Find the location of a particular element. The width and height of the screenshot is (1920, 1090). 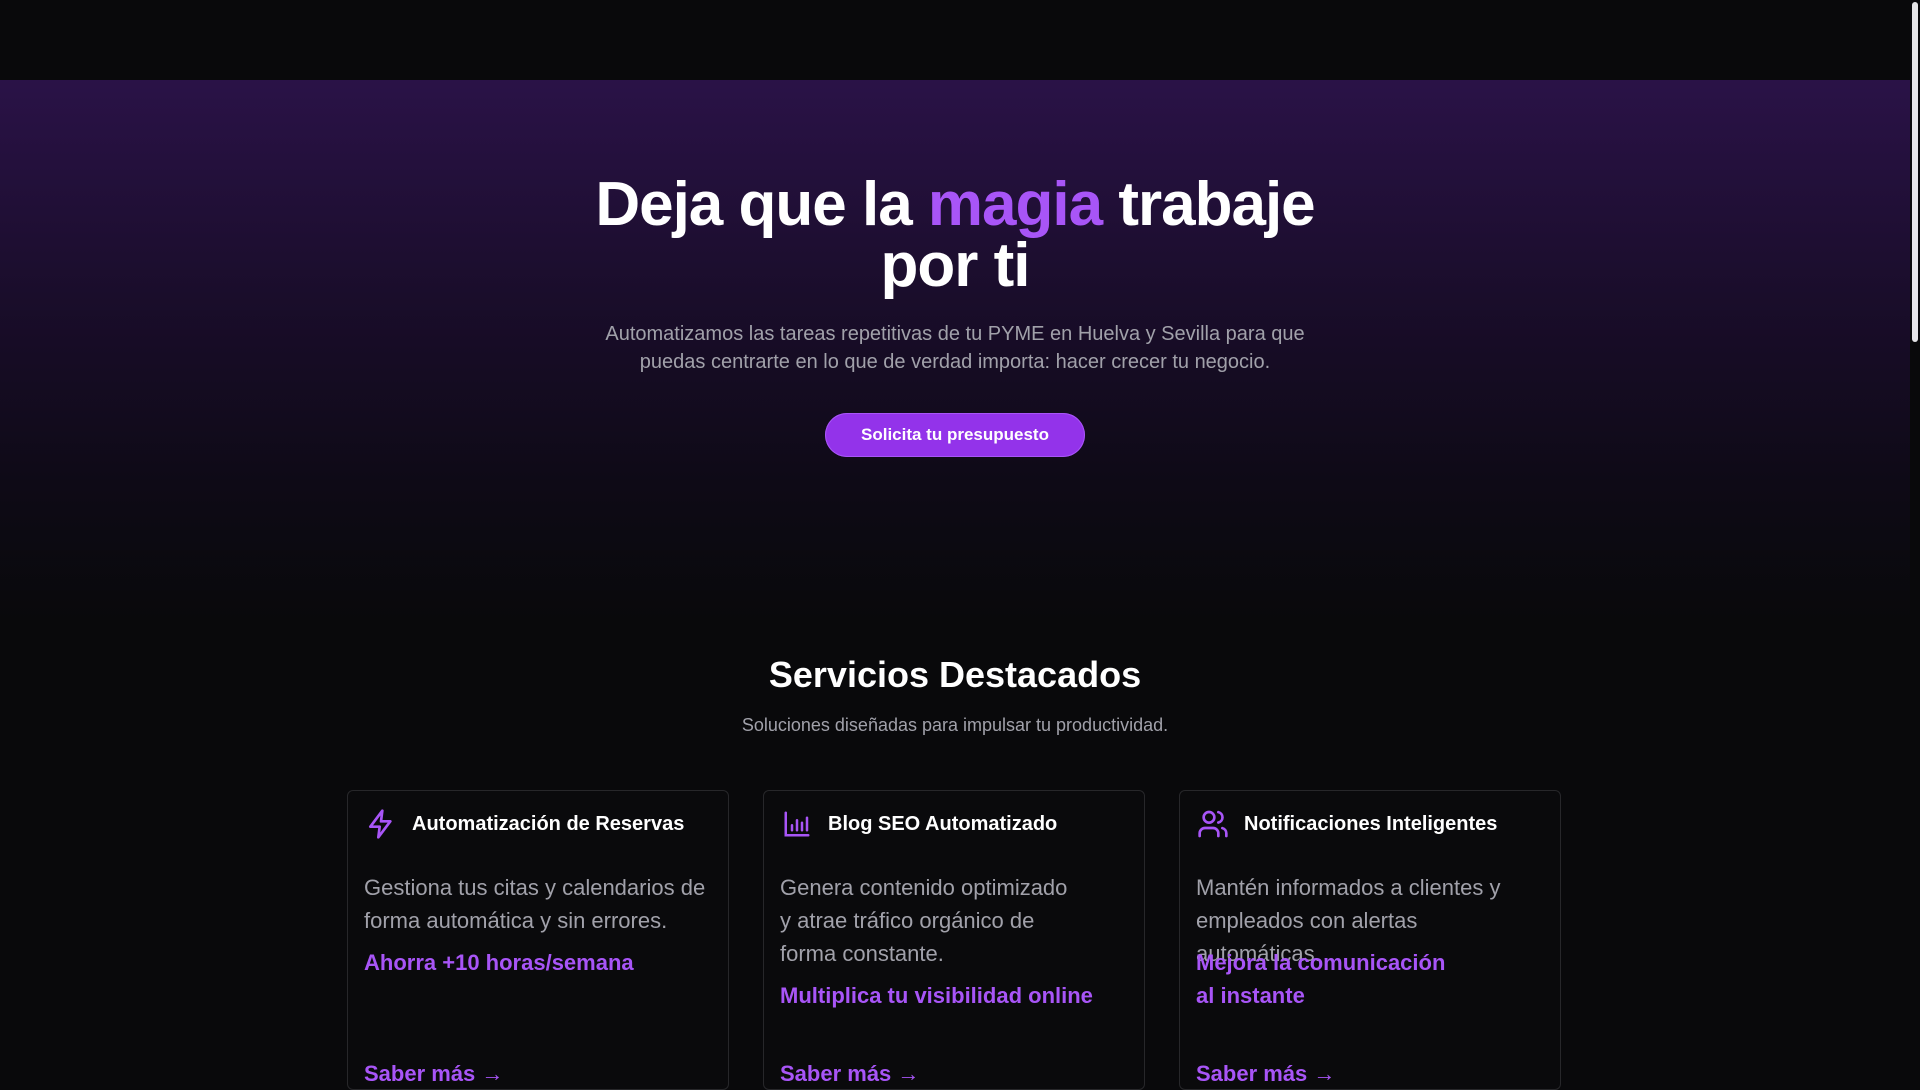

hero-title: Deja que la magia trabaje por ti is located at coordinates (955, 235).